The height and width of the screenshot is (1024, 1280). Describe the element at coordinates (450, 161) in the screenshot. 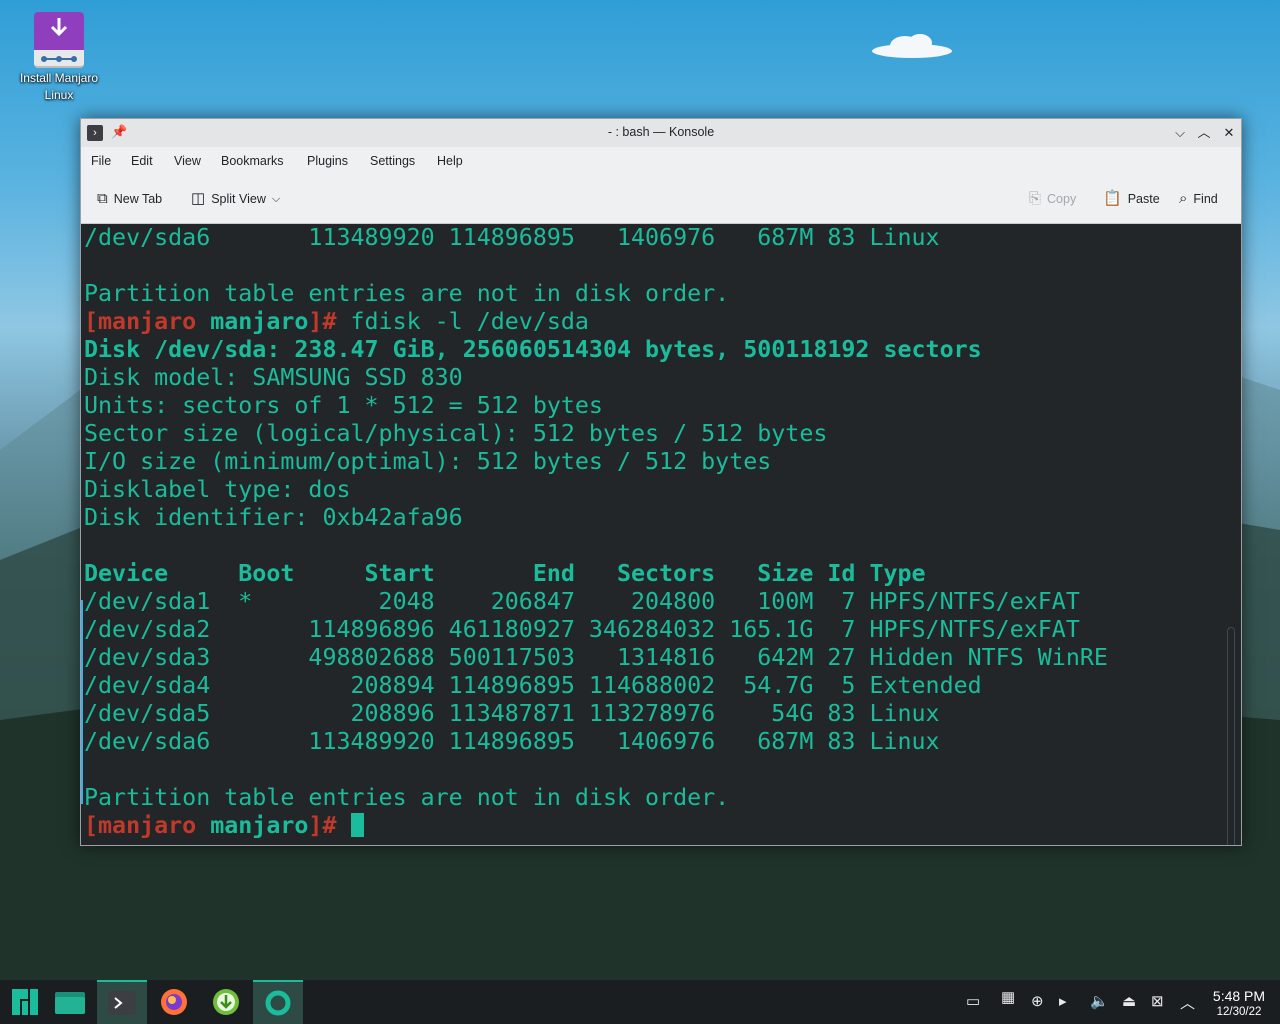

I see `menu-help: Help` at that location.